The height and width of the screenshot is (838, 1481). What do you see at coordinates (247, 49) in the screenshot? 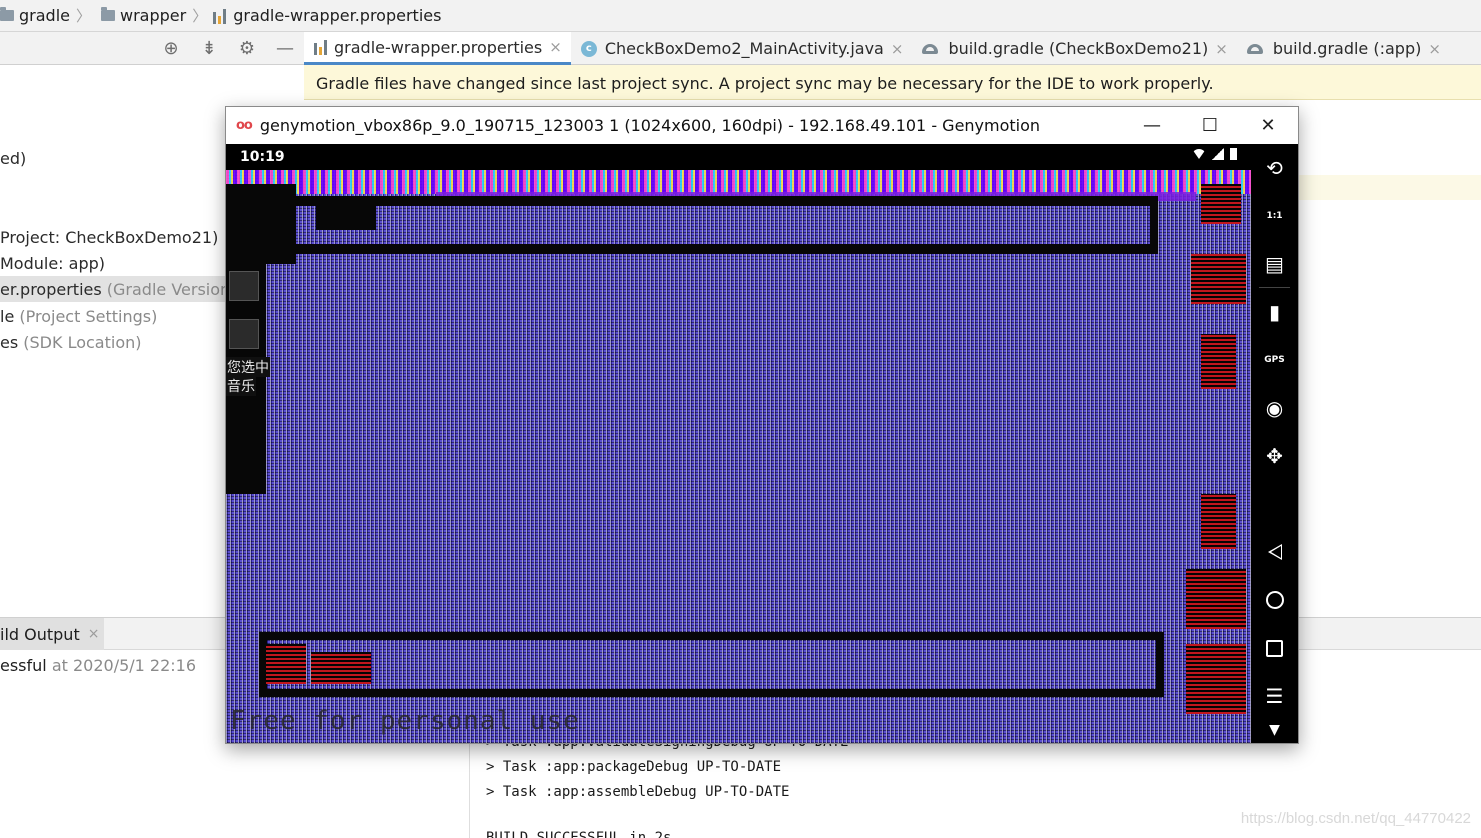
I see `gear-icon: ⚙` at bounding box center [247, 49].